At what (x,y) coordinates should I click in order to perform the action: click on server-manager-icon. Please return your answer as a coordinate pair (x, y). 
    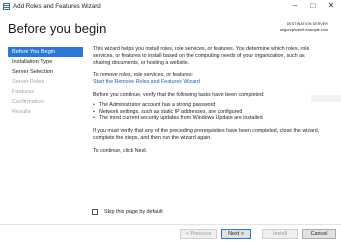
    Looking at the image, I should click on (6, 6).